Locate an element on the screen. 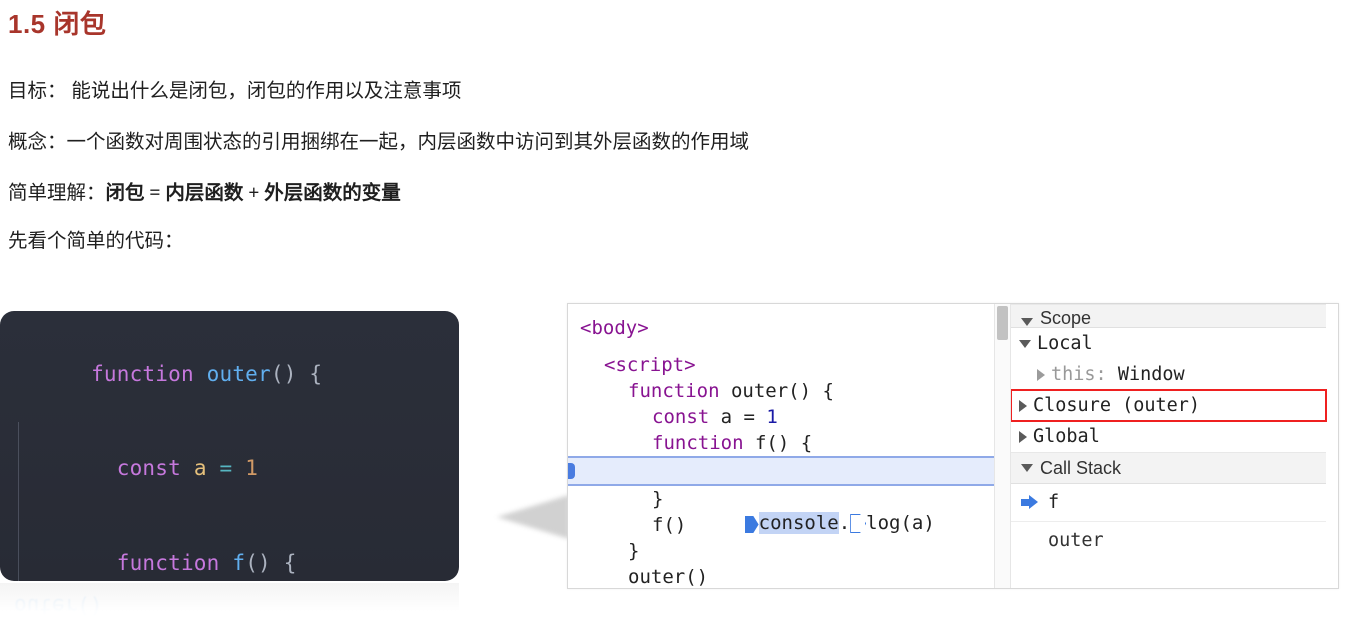 The width and height of the screenshot is (1347, 621). code-card-reflection: outer() is located at coordinates (229, 602).